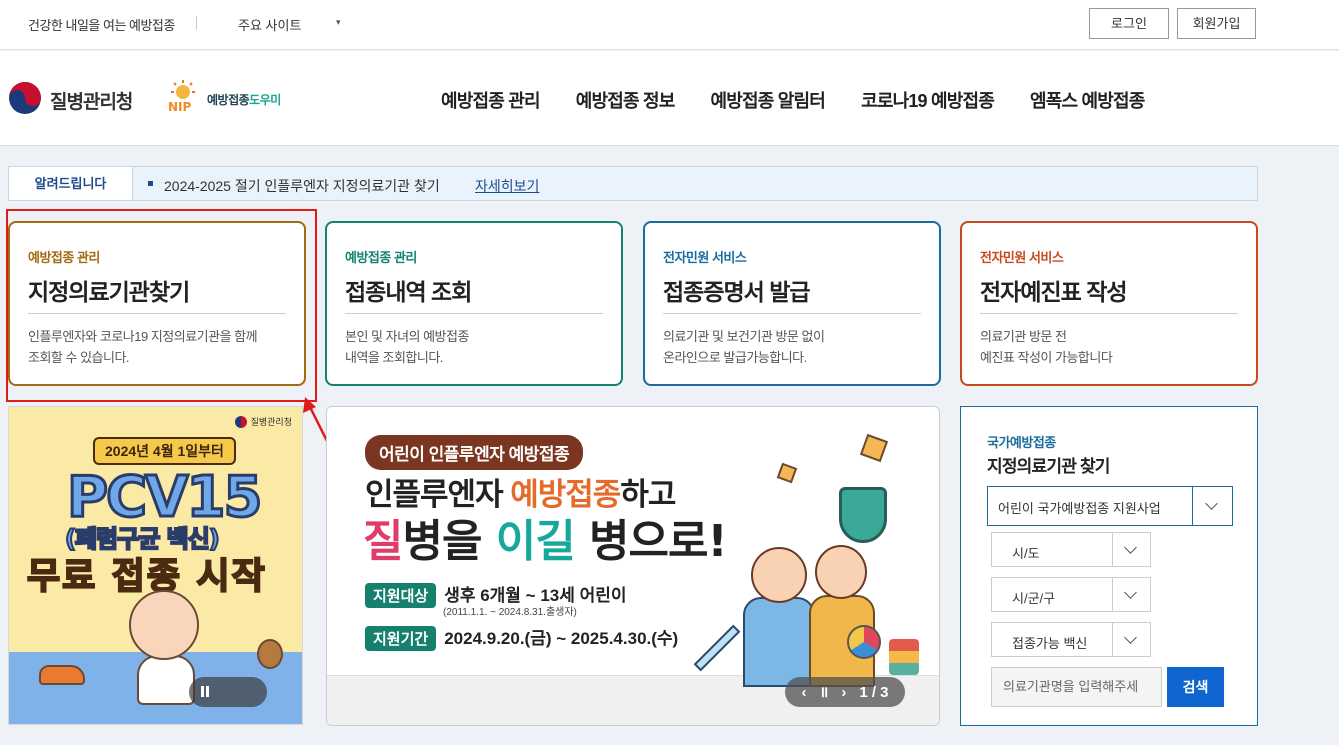 The height and width of the screenshot is (745, 1339). I want to click on login-button: 로그인, so click(1129, 23).